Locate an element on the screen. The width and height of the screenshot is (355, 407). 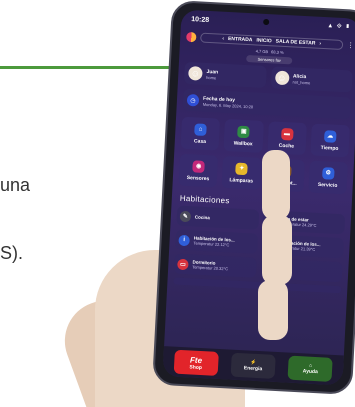
tile-label: Casa is located at coordinates (200, 141).